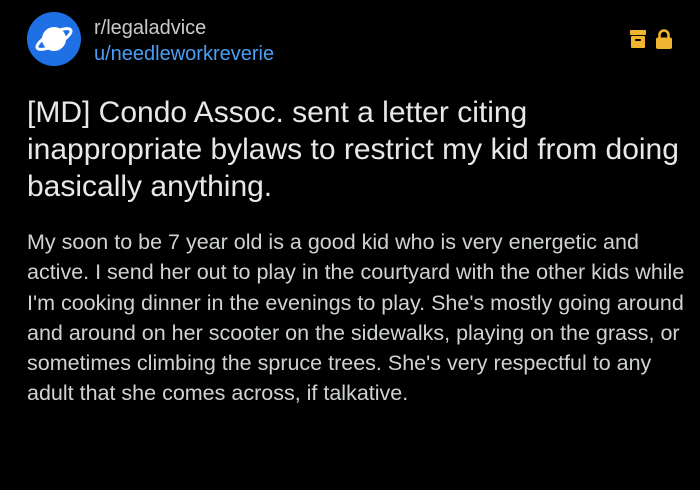  What do you see at coordinates (184, 54) in the screenshot?
I see `author-username: u/needleworkreverie` at bounding box center [184, 54].